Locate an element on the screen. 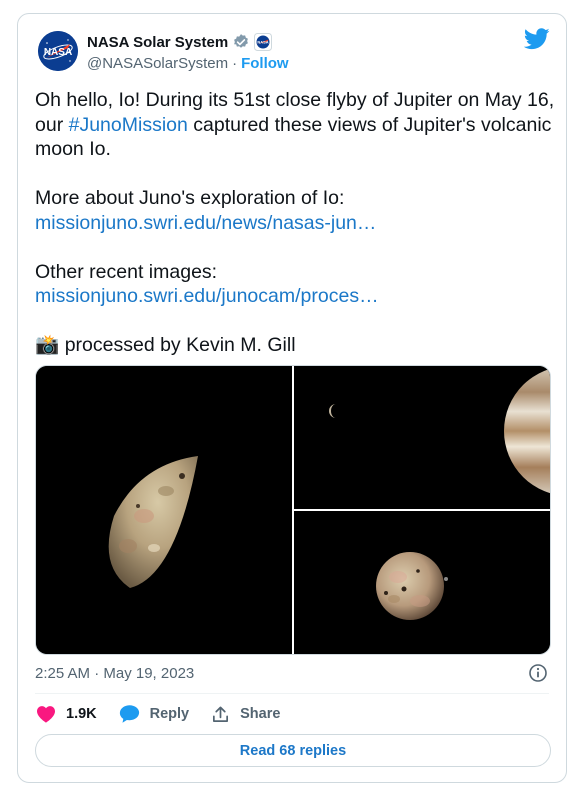  follow-button: Follow is located at coordinates (265, 63).